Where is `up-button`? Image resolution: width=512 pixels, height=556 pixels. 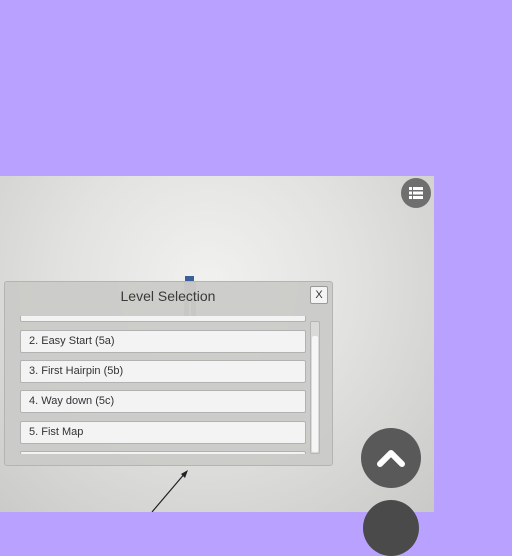
up-button is located at coordinates (391, 458).